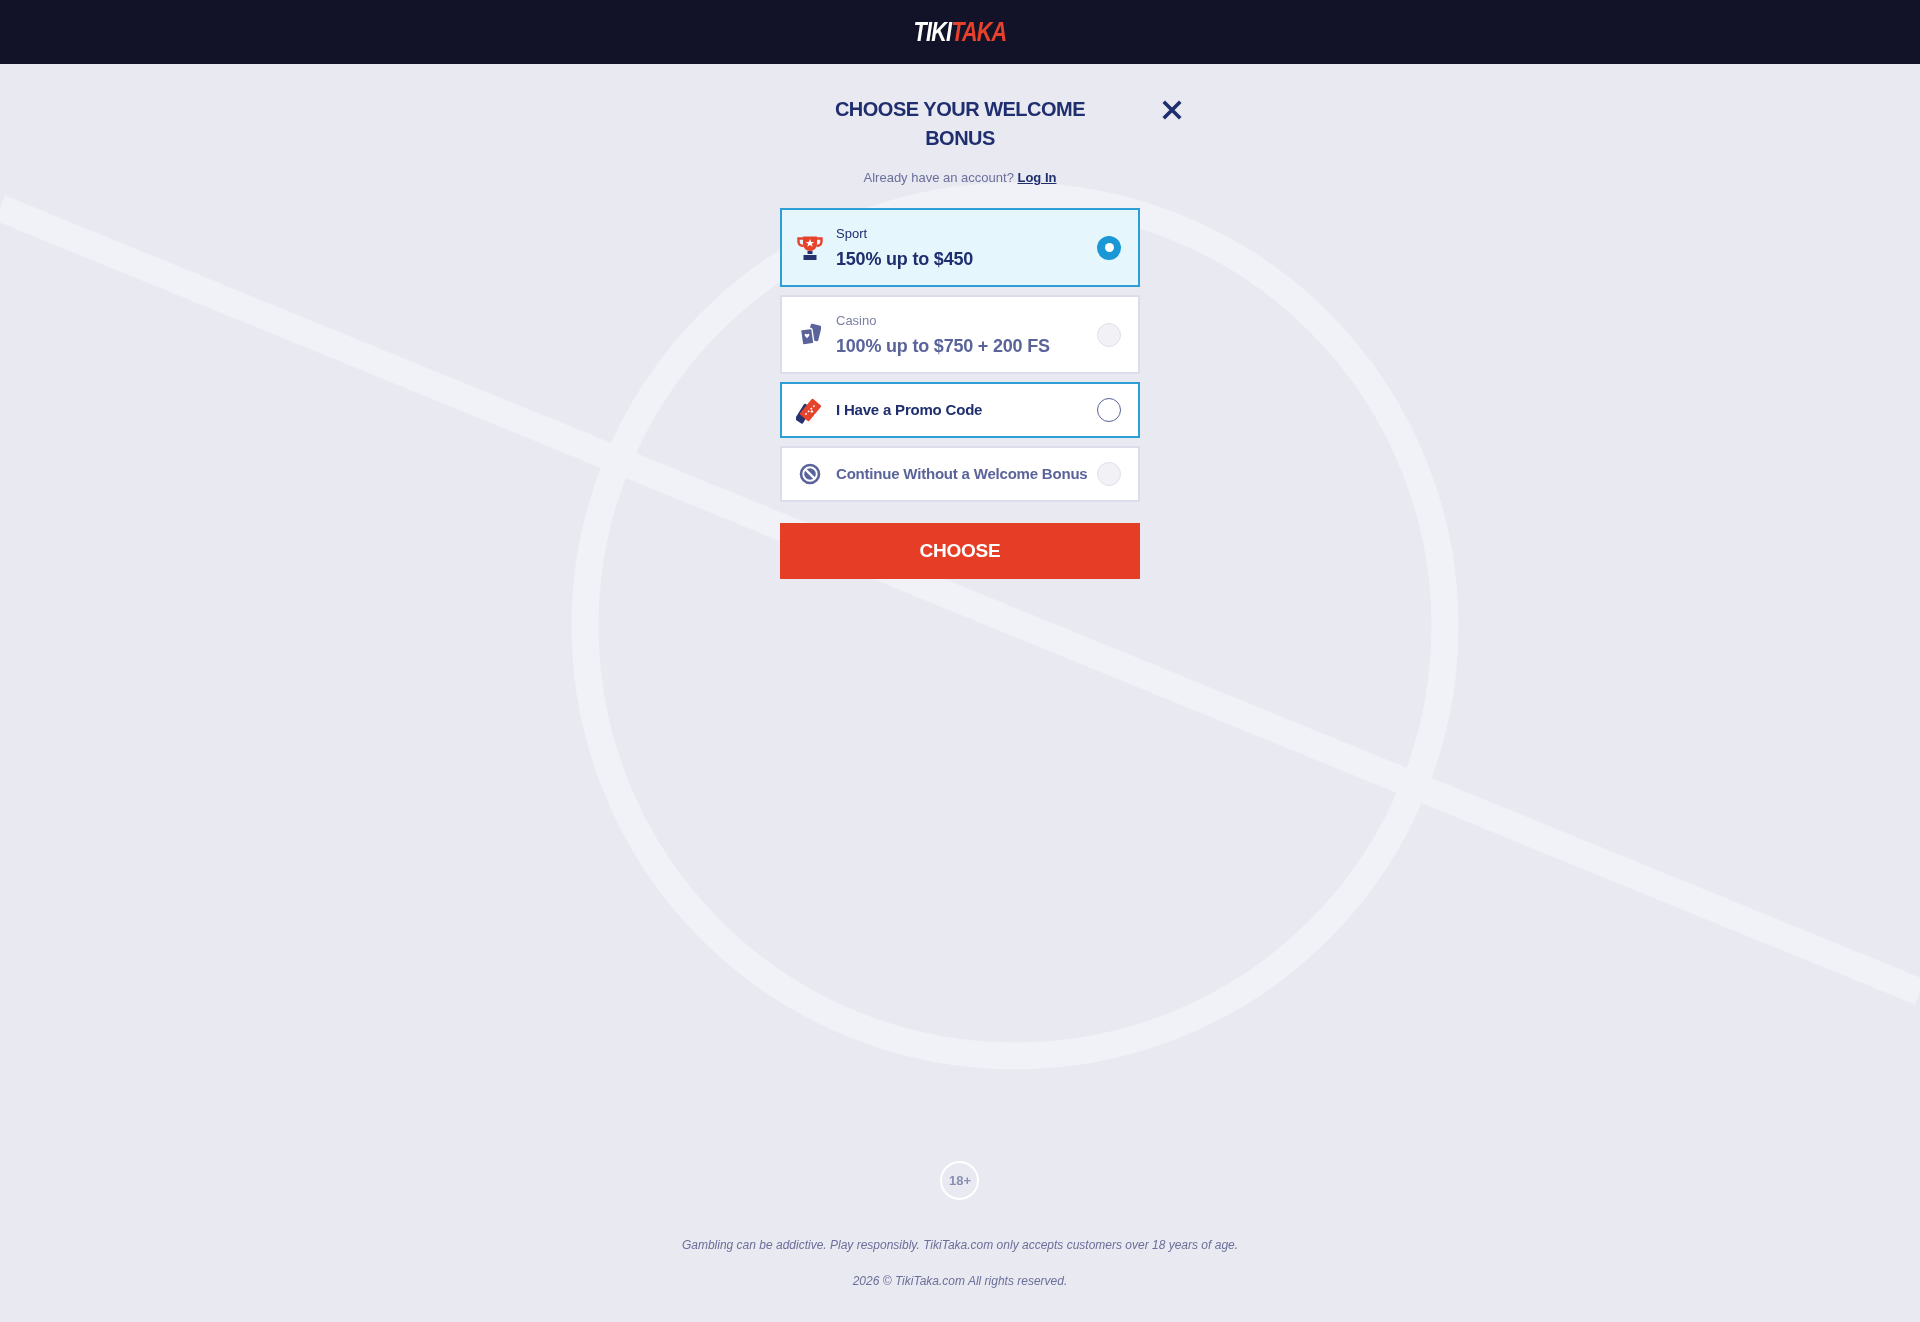 The width and height of the screenshot is (1920, 1322). I want to click on dialog-title: CHOOSE YOUR WELCOME BONUS, so click(960, 124).